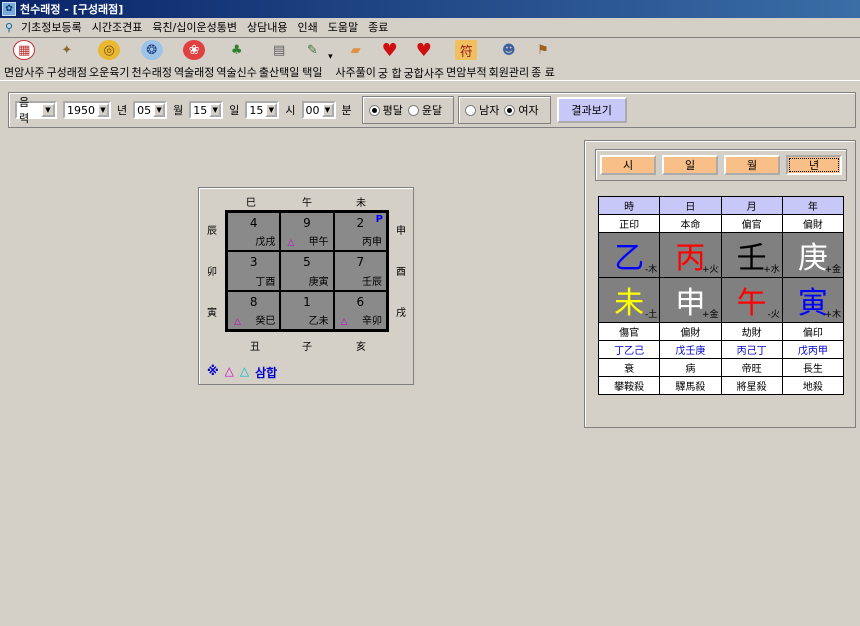 The width and height of the screenshot is (860, 626). Describe the element at coordinates (117, 27) in the screenshot. I see `menu-time-table: 시간조견표` at that location.